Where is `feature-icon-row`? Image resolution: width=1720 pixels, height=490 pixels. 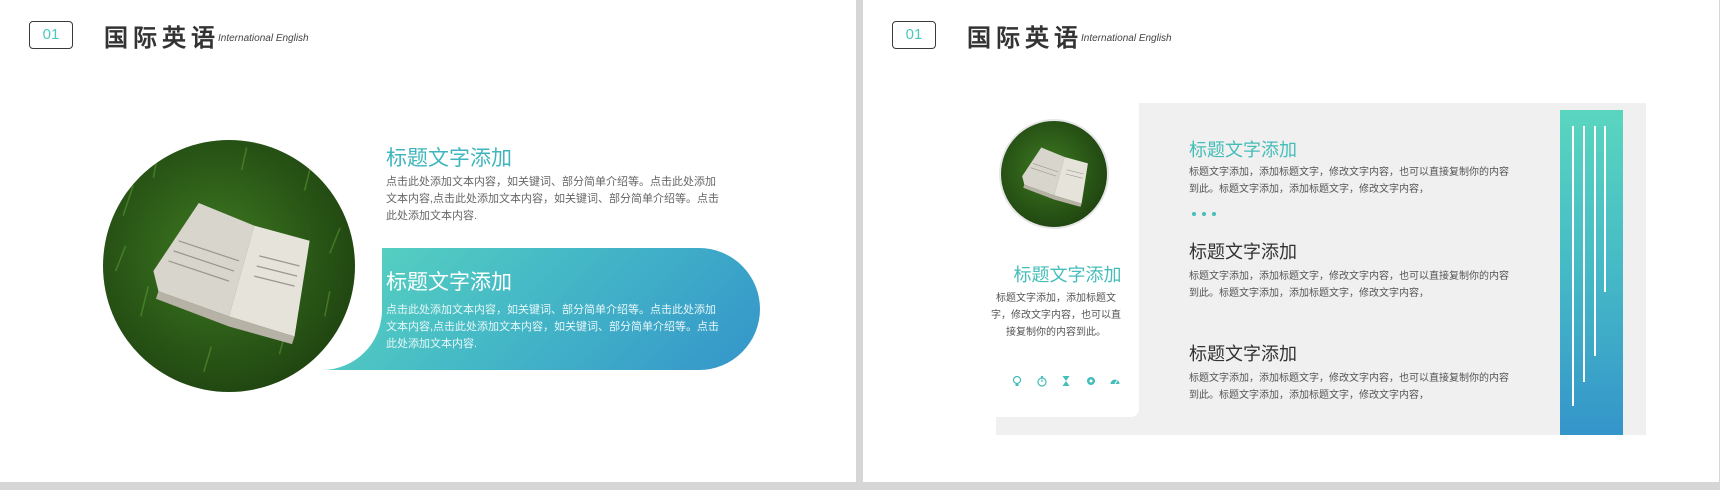 feature-icon-row is located at coordinates (1066, 381).